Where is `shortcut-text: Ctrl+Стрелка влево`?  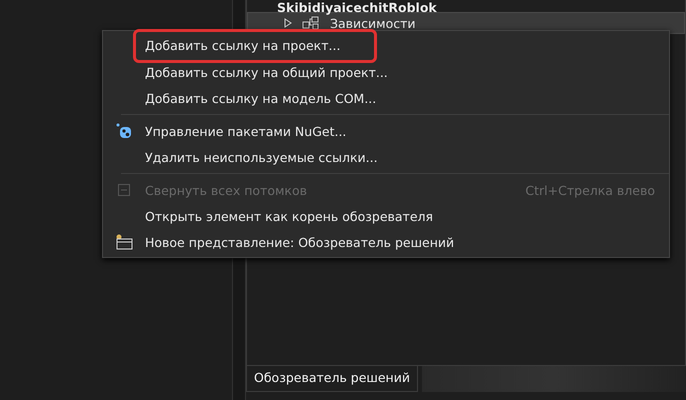 shortcut-text: Ctrl+Стрелка влево is located at coordinates (590, 190).